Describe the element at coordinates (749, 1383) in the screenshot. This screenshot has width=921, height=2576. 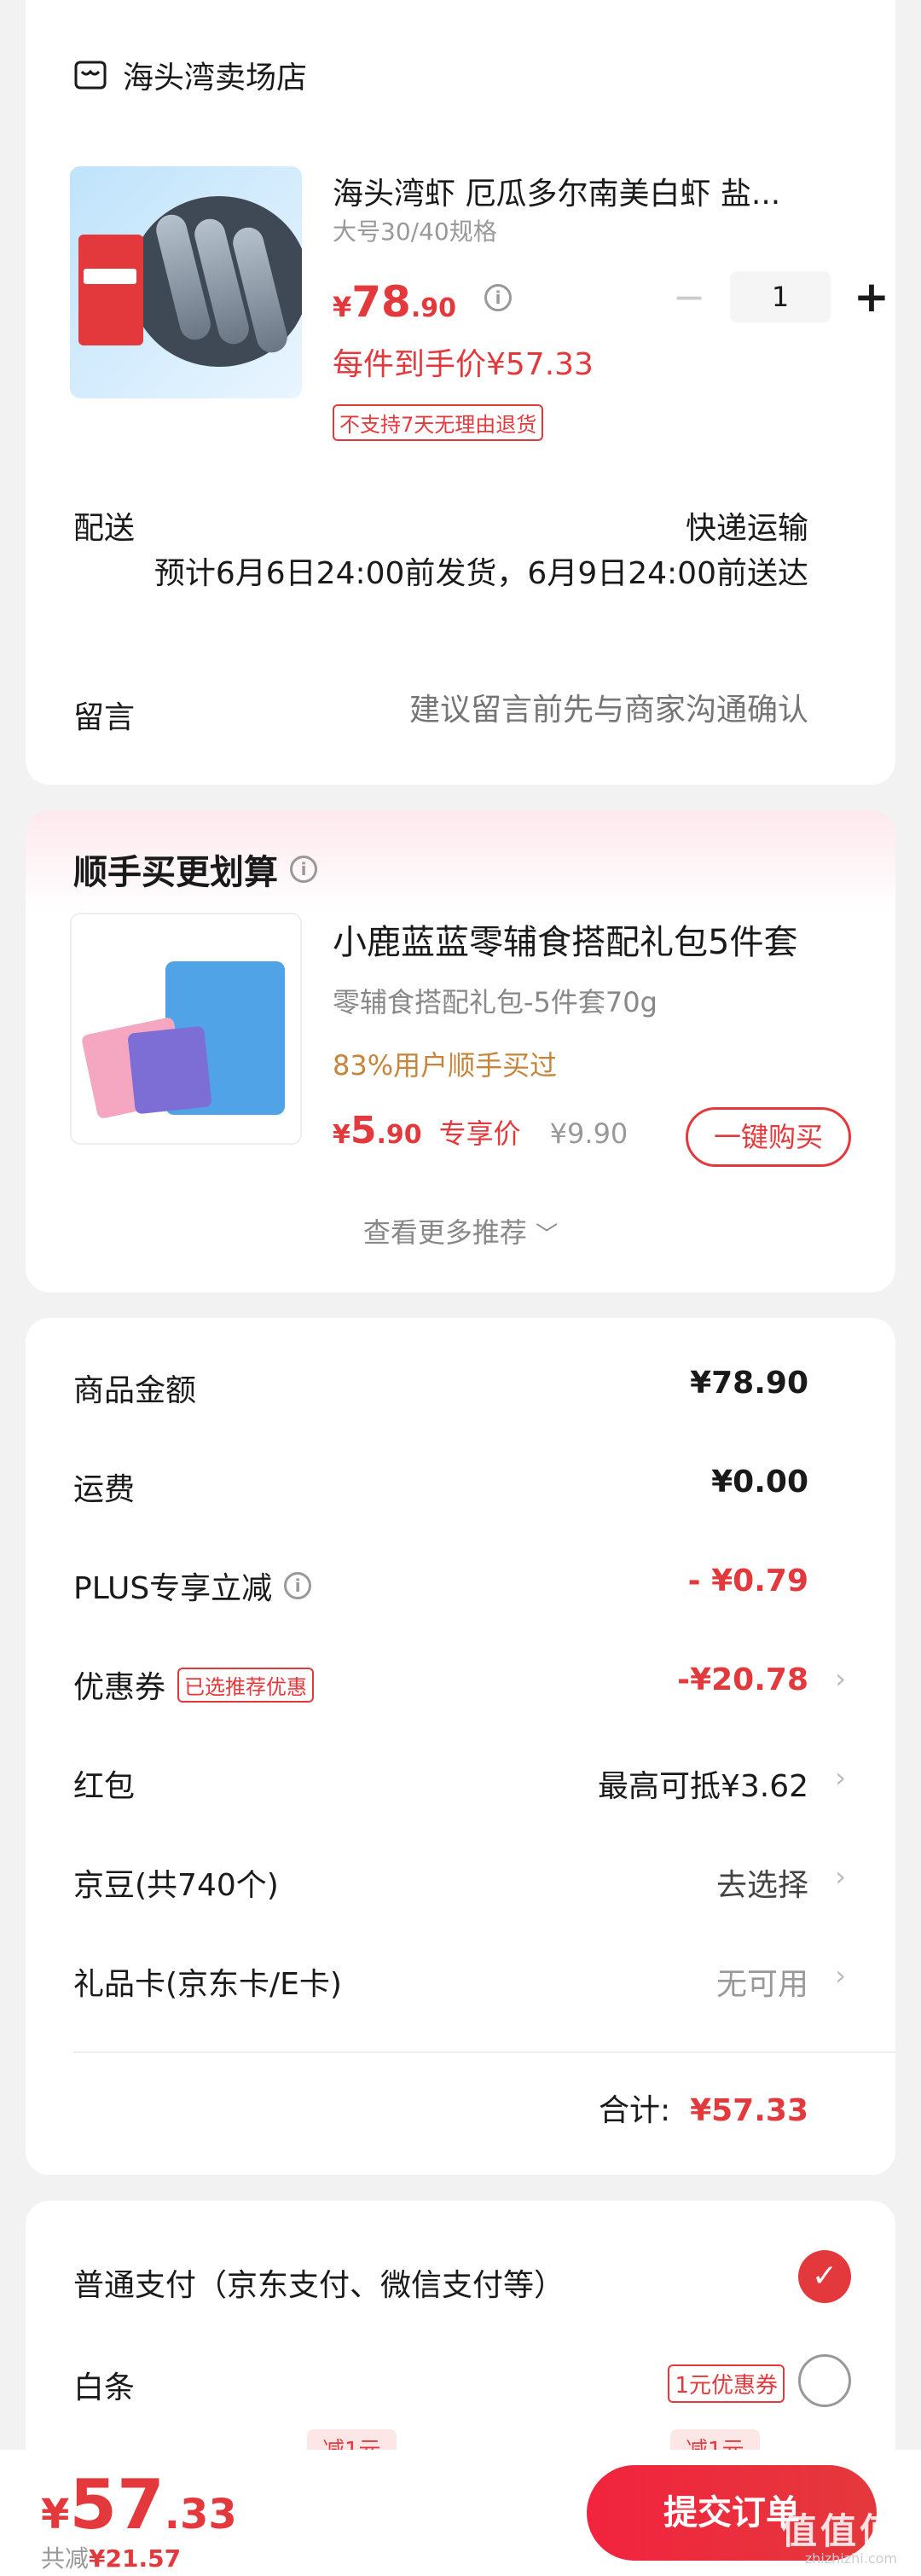
I see `goods-amount: ¥78.90` at that location.